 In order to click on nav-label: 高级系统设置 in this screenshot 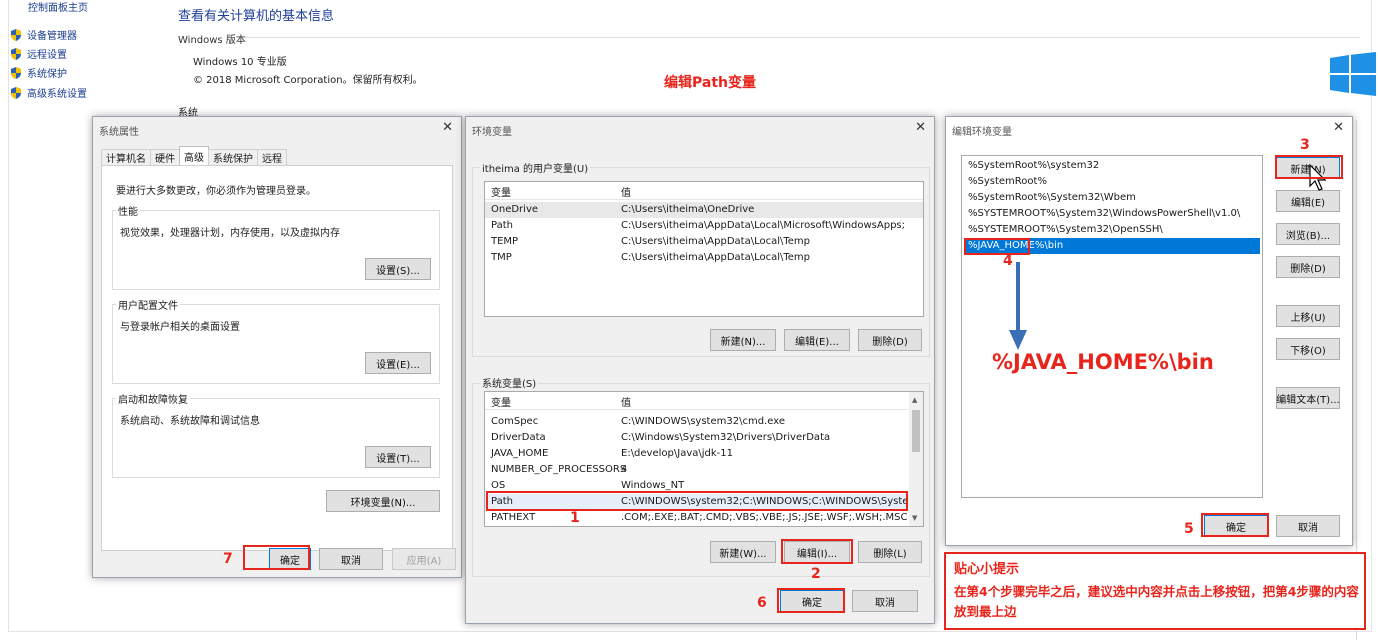, I will do `click(57, 94)`.